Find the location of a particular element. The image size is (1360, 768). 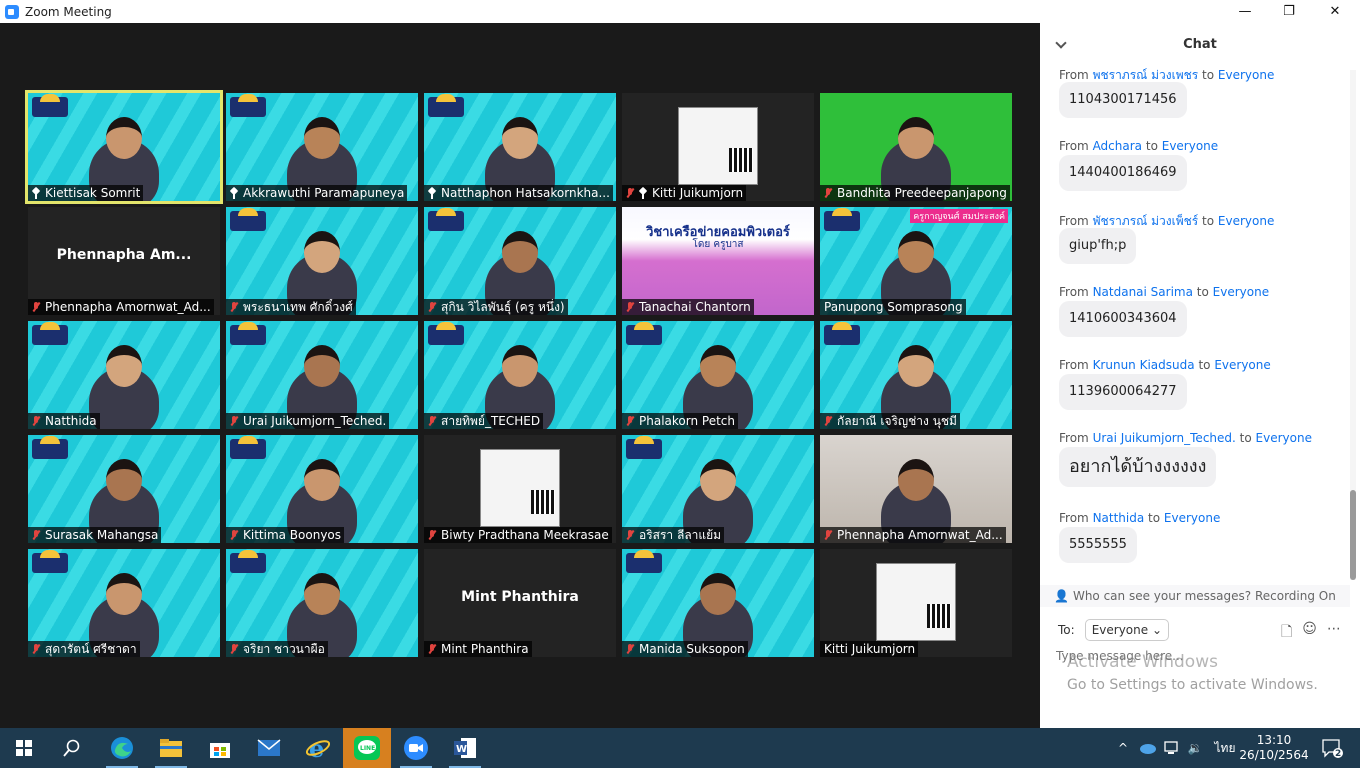

windows-start-icon is located at coordinates (24, 748).